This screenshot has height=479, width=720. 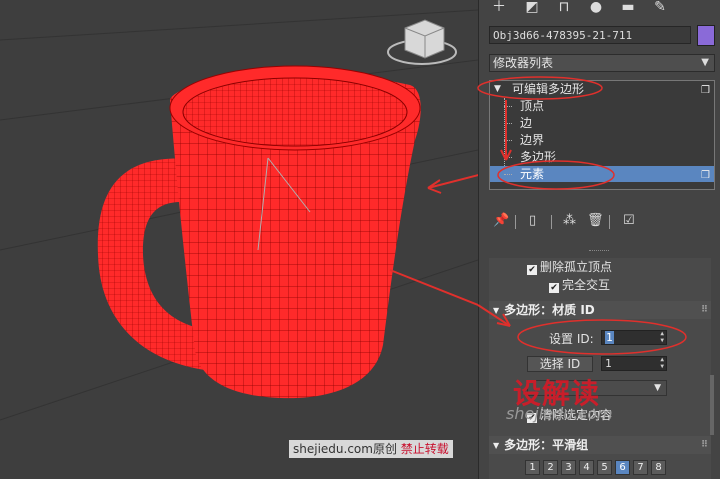 I want to click on stack-item-polygon: 多边形, so click(x=602, y=157).